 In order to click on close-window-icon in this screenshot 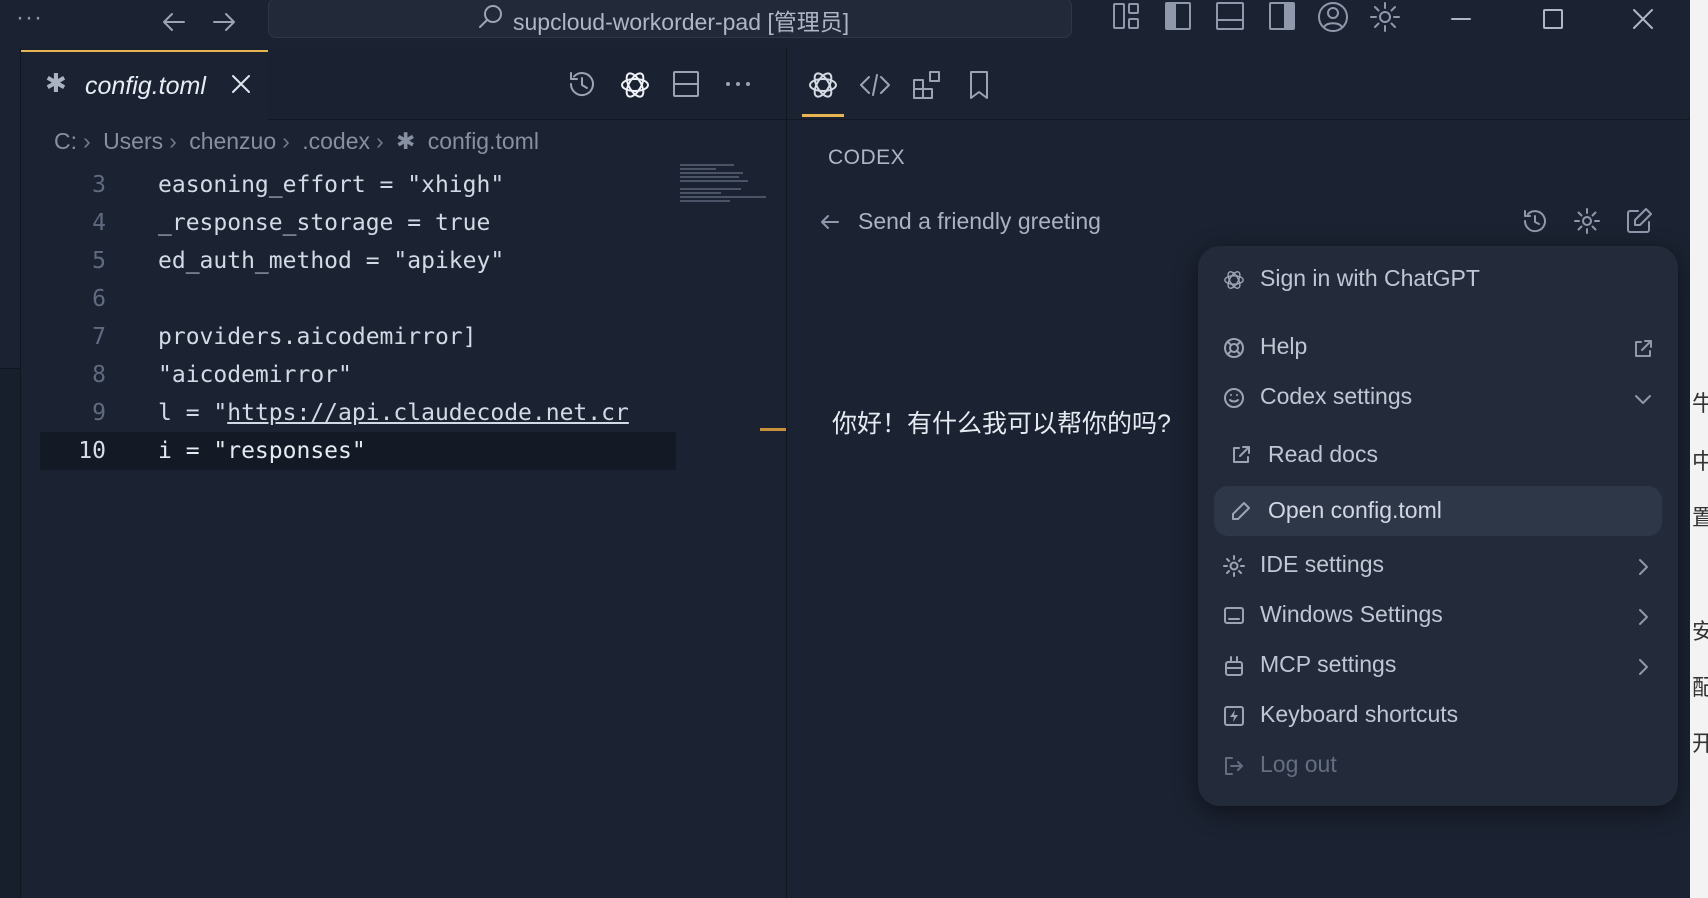, I will do `click(1643, 19)`.